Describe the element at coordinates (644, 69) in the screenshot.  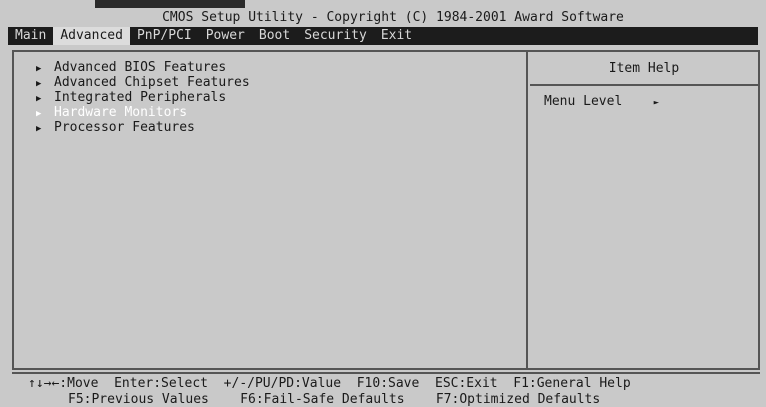
I see `item-help-title: Item Help` at that location.